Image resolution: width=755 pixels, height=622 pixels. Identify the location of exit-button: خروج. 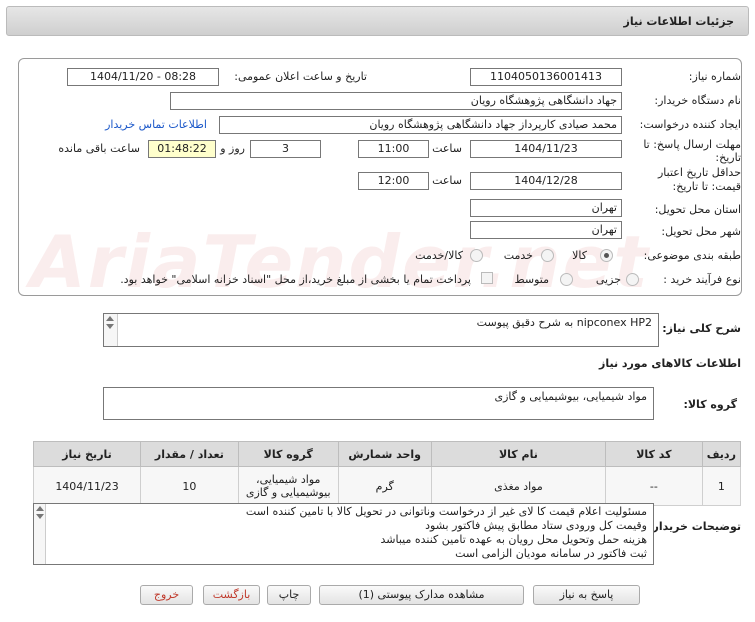
(166, 595).